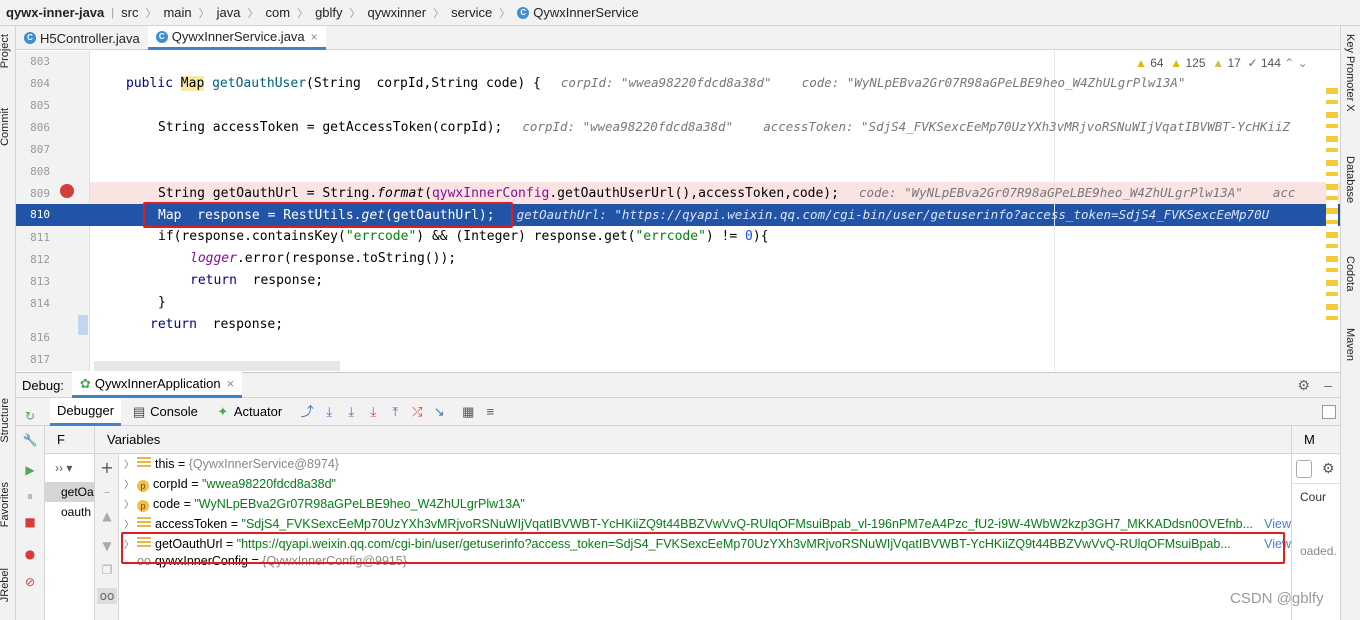  I want to click on project-tool-button: Project, so click(5, 51).